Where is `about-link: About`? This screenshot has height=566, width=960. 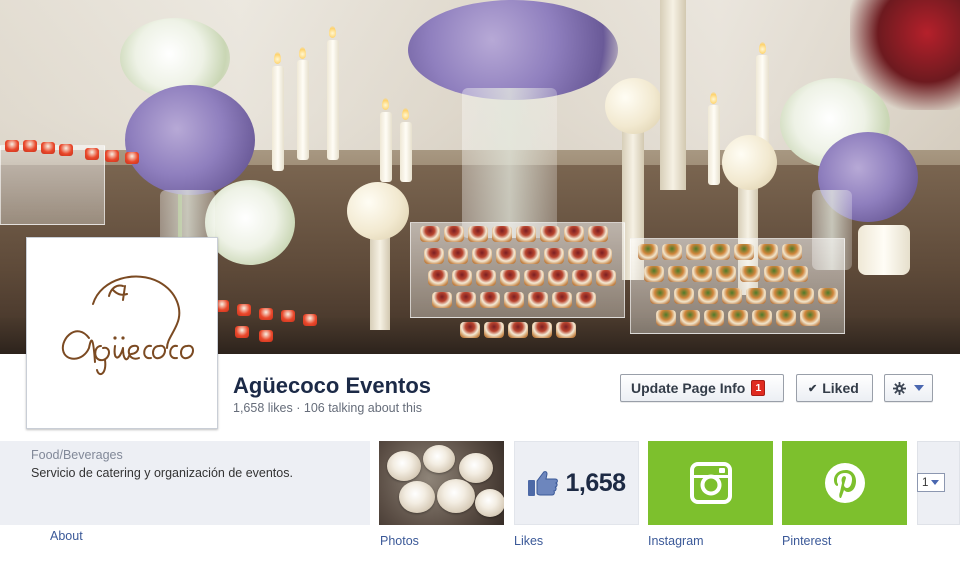
about-link: About is located at coordinates (66, 536).